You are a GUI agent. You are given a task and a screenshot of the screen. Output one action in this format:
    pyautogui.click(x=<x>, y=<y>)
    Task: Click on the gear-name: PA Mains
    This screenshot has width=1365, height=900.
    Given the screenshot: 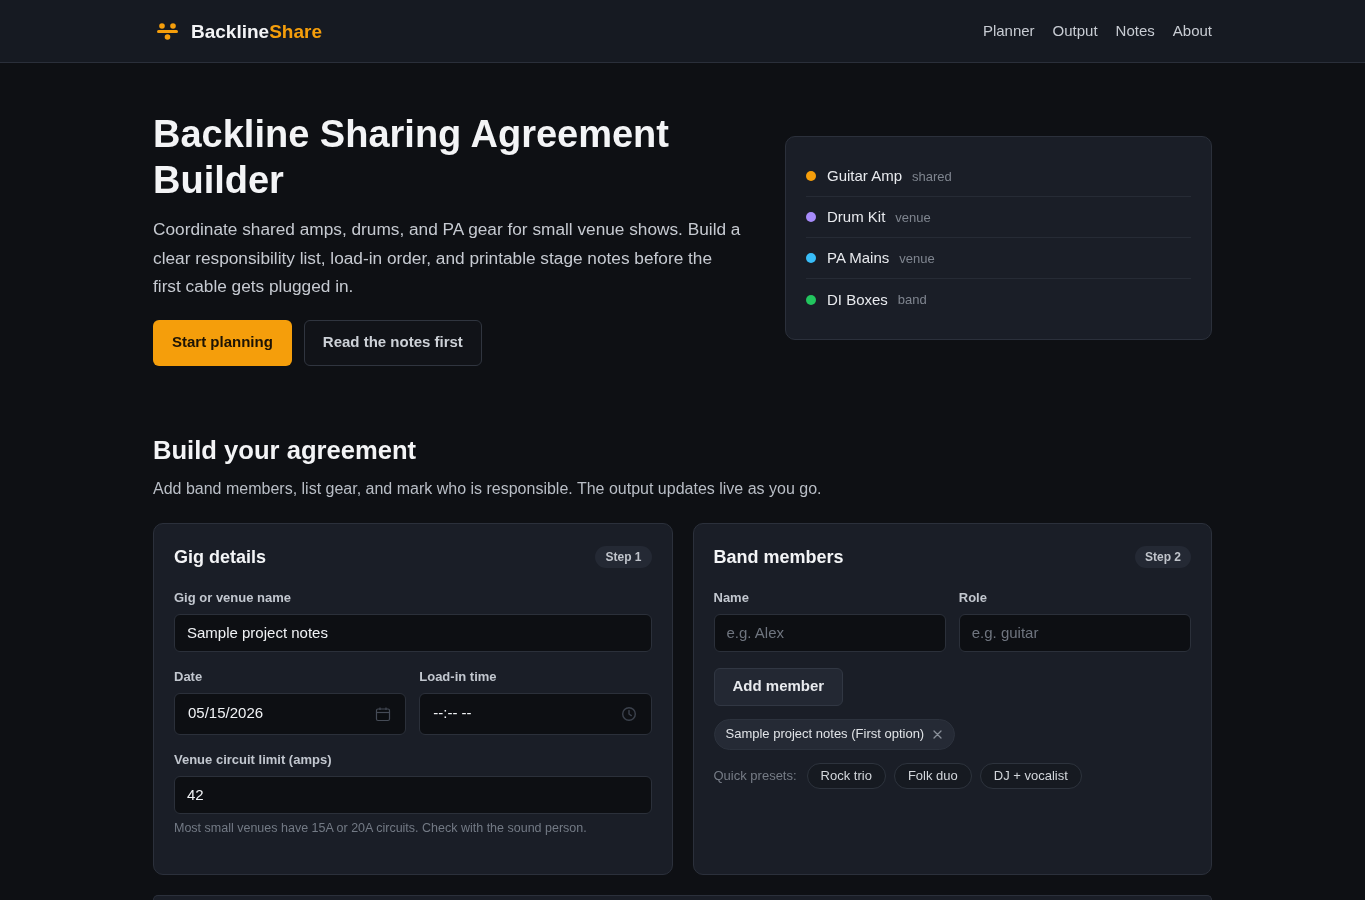 What is the action you would take?
    pyautogui.click(x=858, y=258)
    